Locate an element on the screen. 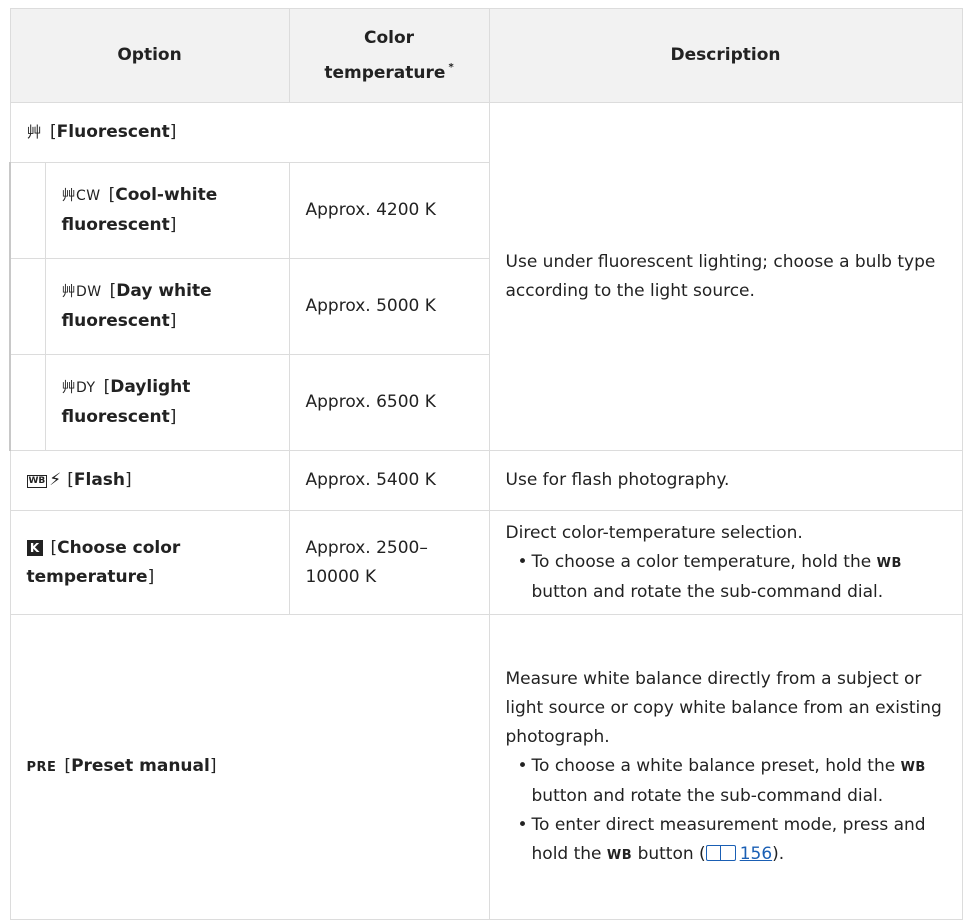 The width and height of the screenshot is (970, 922). cool-white-temp-text: Approx. 4200 K is located at coordinates (370, 210).